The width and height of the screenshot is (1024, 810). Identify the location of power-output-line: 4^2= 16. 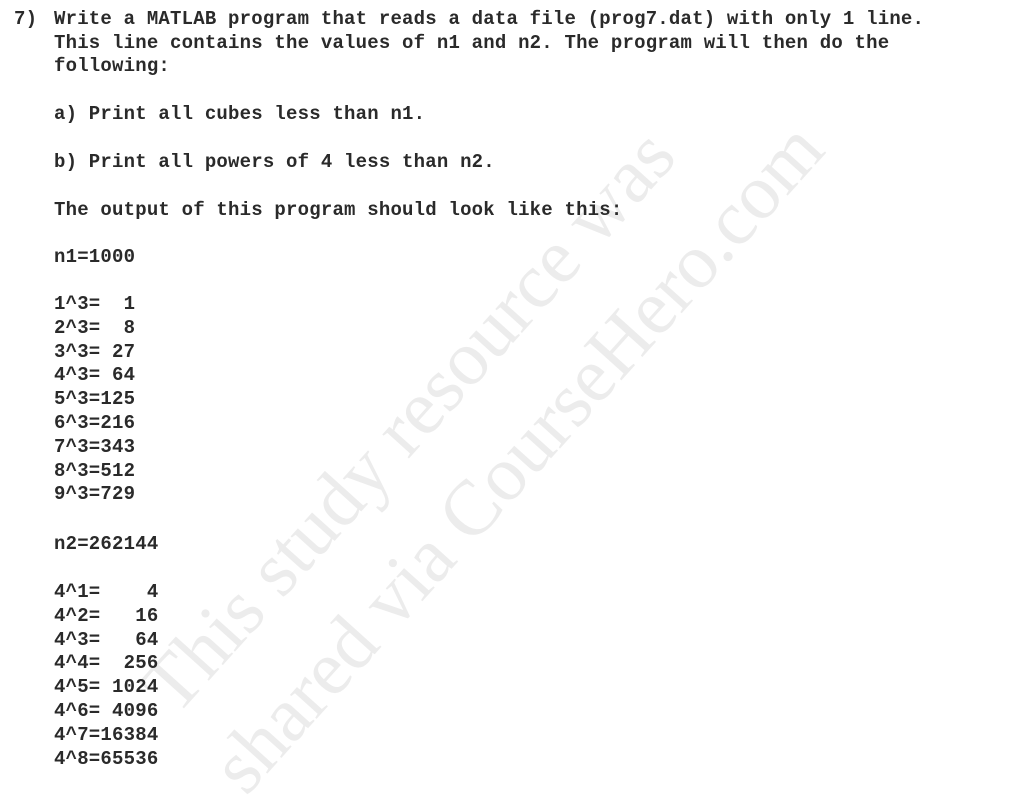
(106, 615).